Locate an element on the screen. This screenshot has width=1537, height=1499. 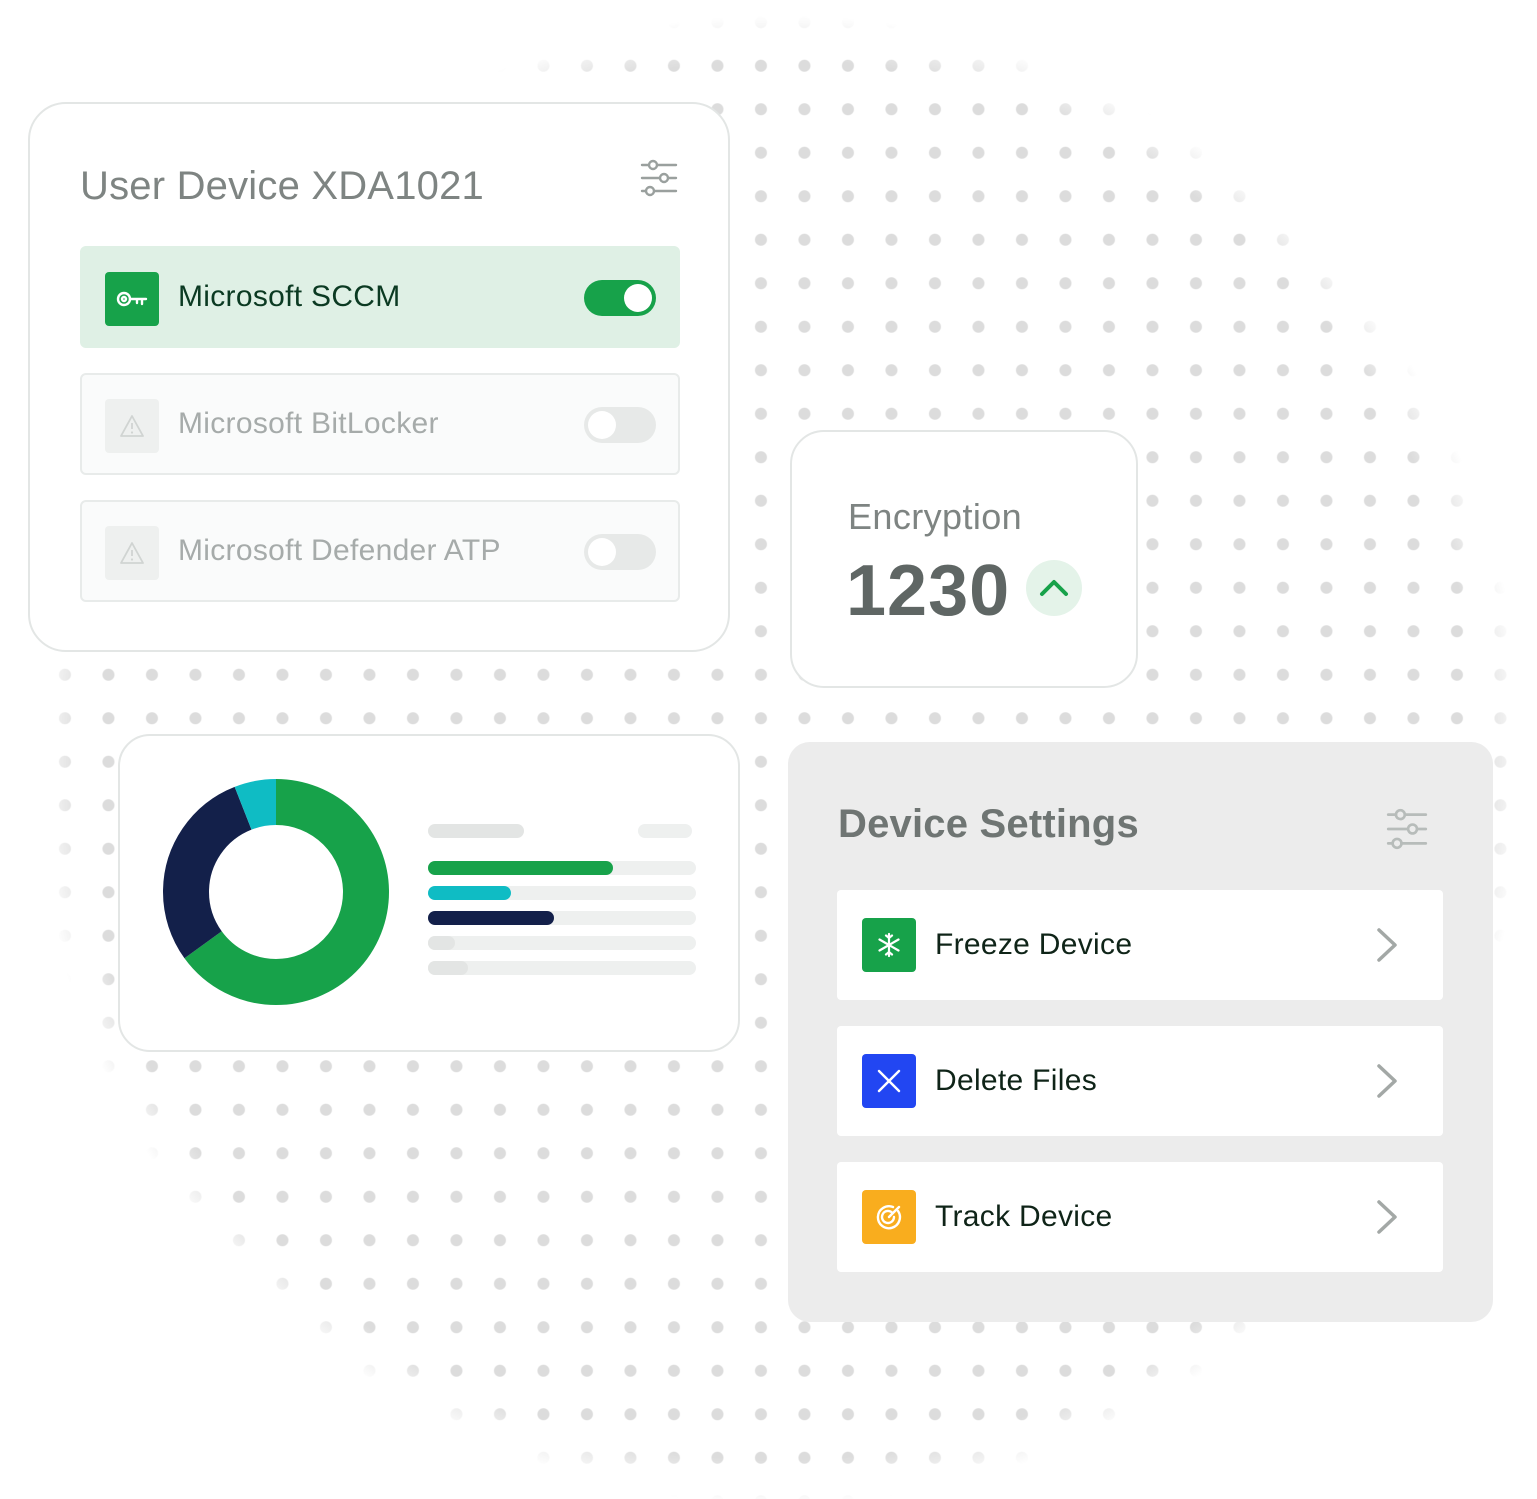
action-label: Delete Files is located at coordinates (1016, 1080).